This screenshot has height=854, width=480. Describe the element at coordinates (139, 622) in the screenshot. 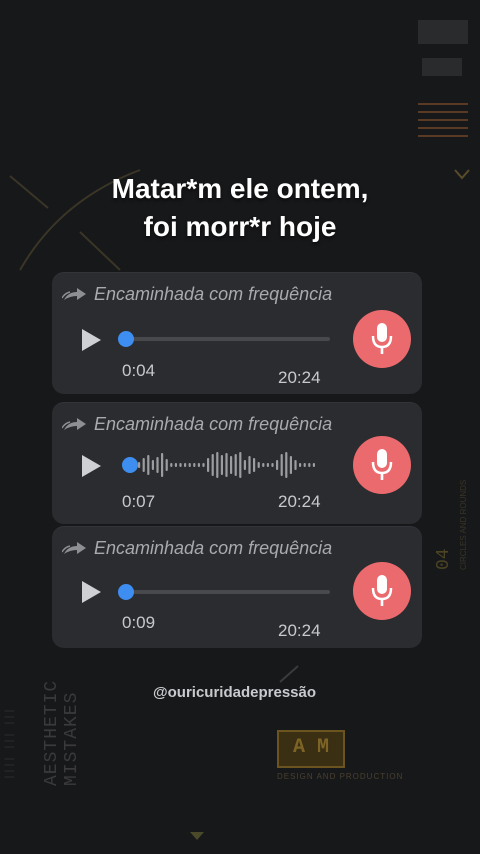

I see `audio-duration: 0:09` at that location.